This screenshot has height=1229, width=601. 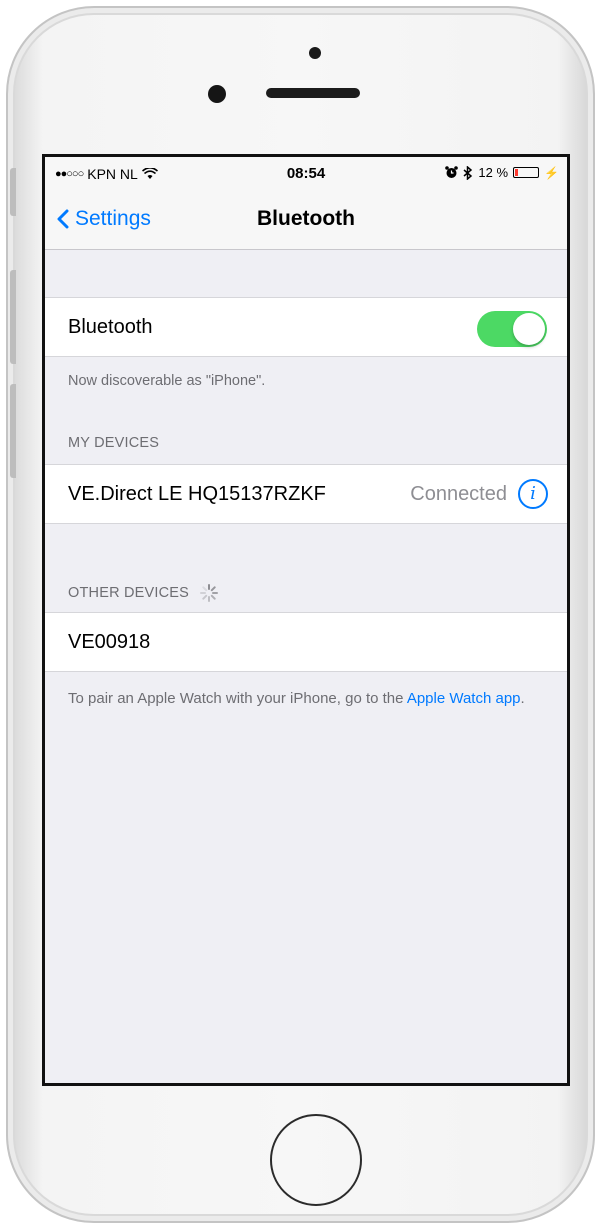 I want to click on page-title: Bluetooth, so click(x=306, y=218).